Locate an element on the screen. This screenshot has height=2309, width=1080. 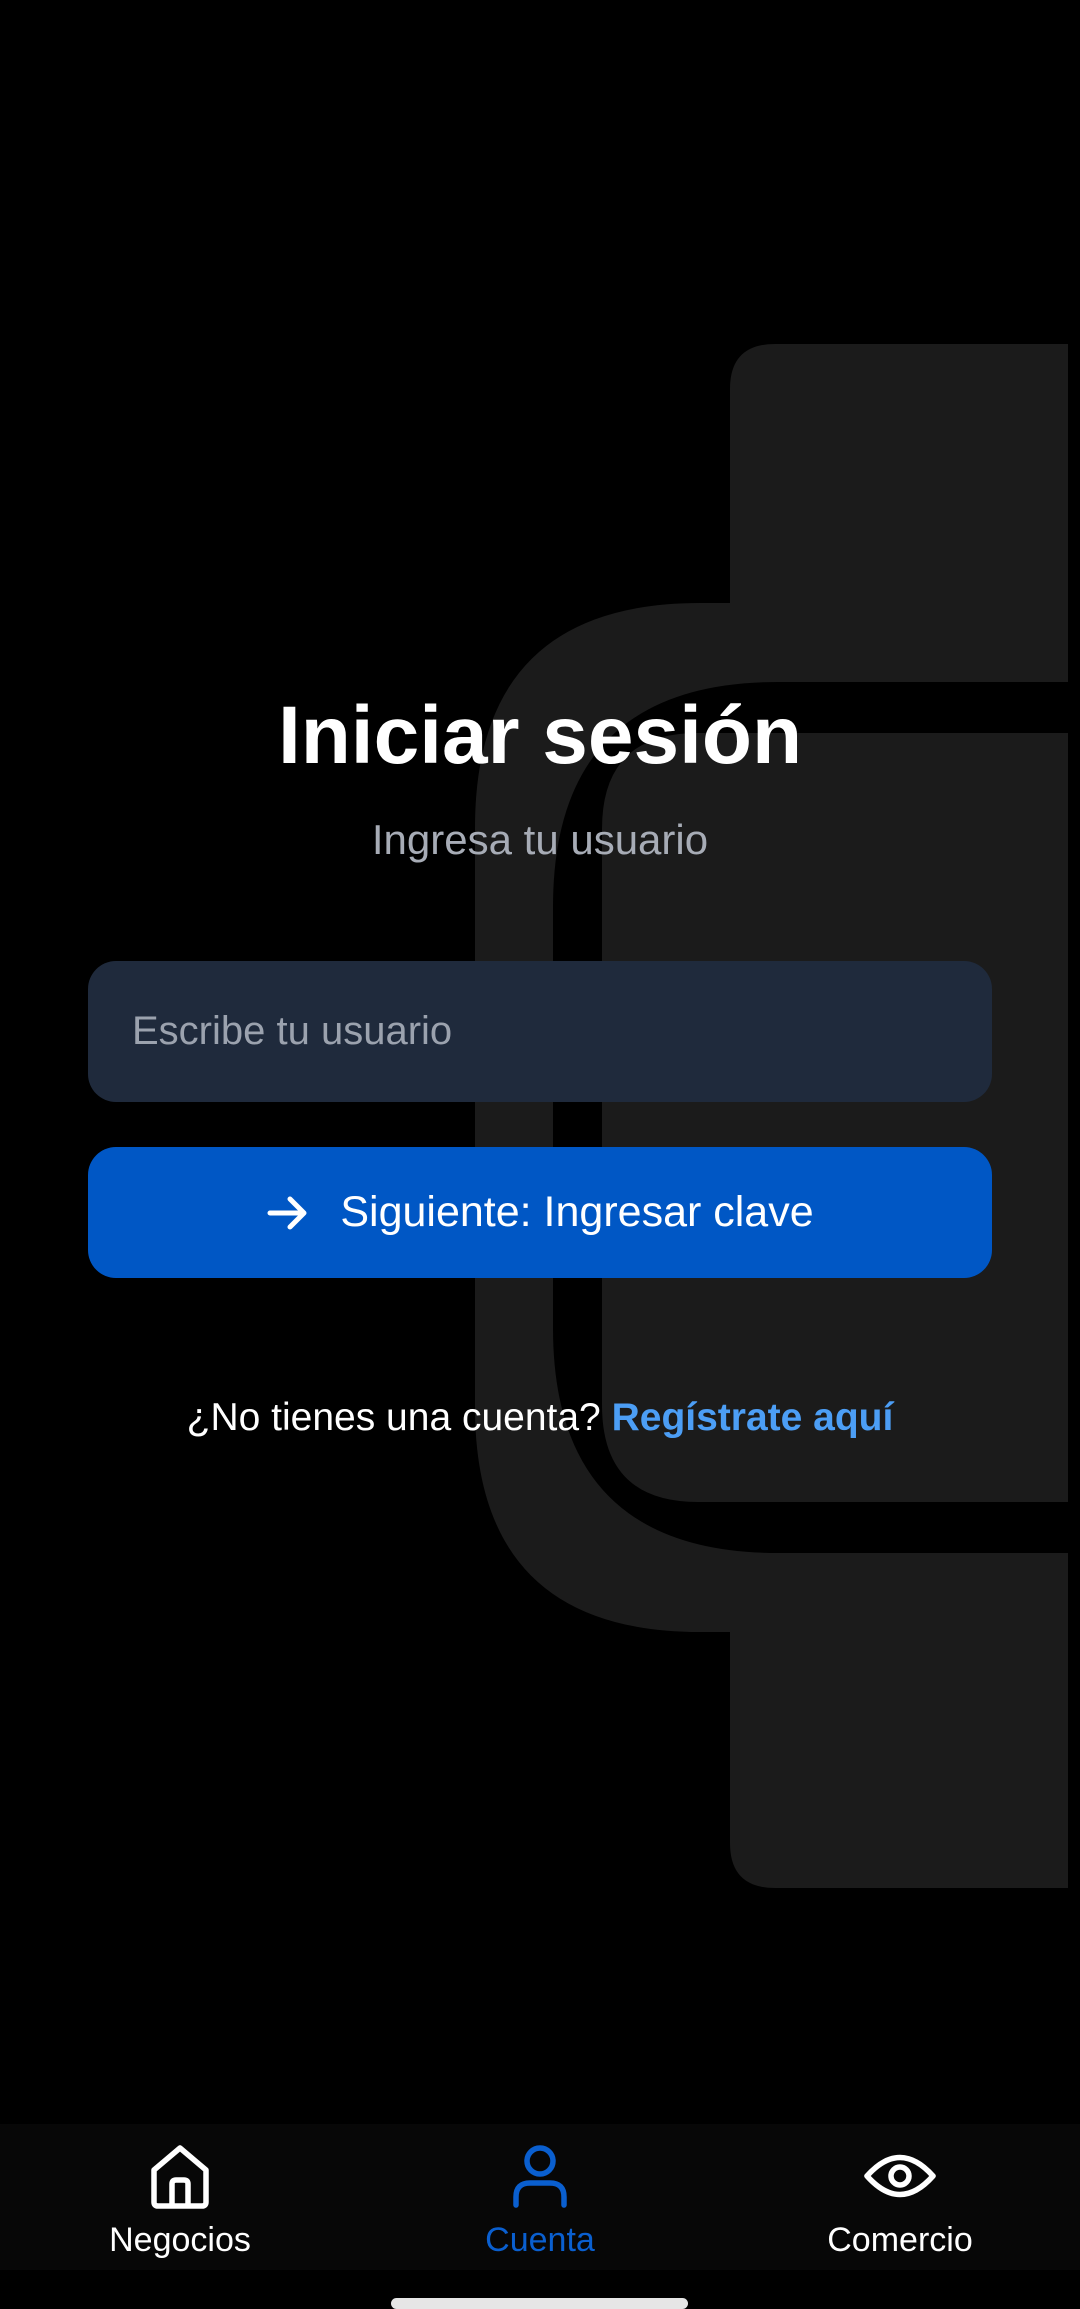
register-link: Regístrate aquí is located at coordinates (753, 1417).